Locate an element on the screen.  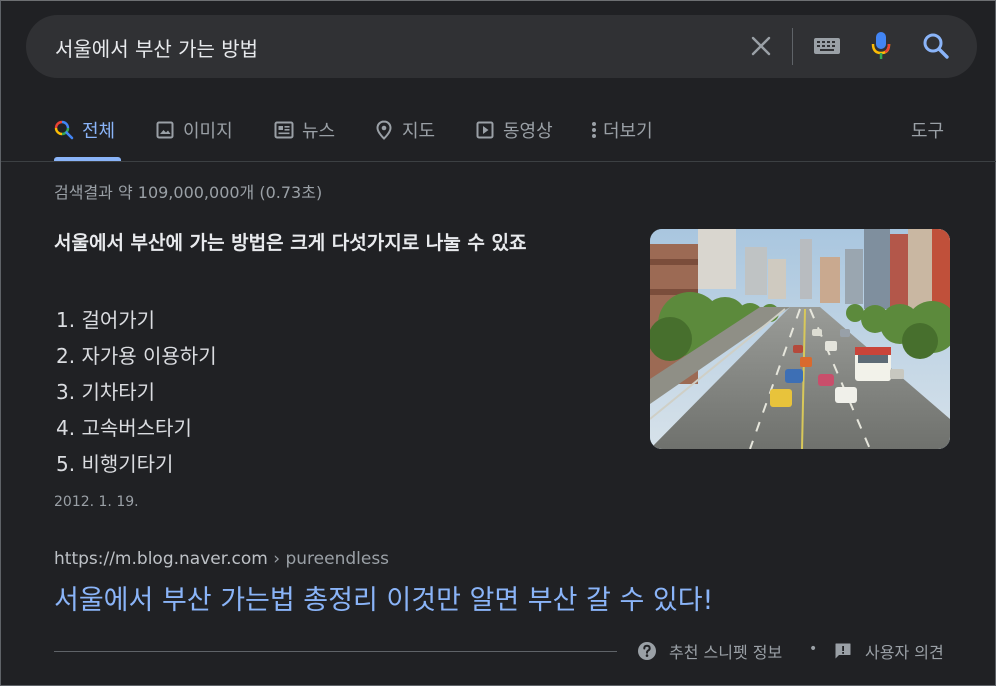
list-item: 1. 걸어가기 is located at coordinates (106, 320).